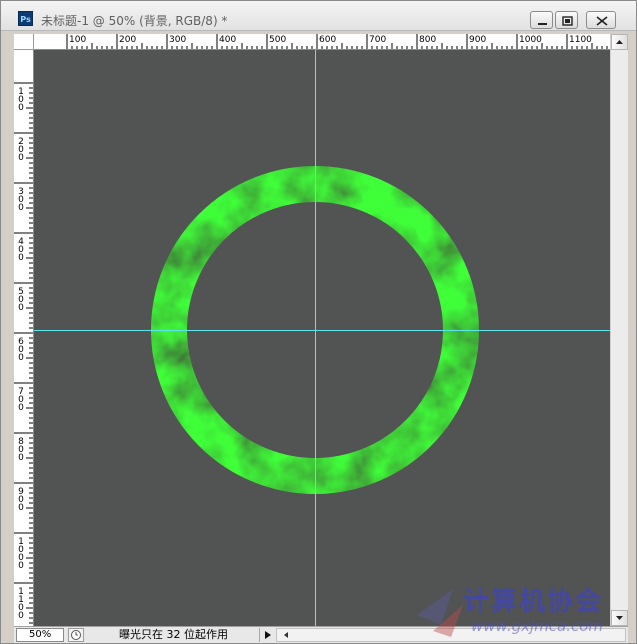 The width and height of the screenshot is (637, 644). I want to click on restore-icon, so click(567, 21).